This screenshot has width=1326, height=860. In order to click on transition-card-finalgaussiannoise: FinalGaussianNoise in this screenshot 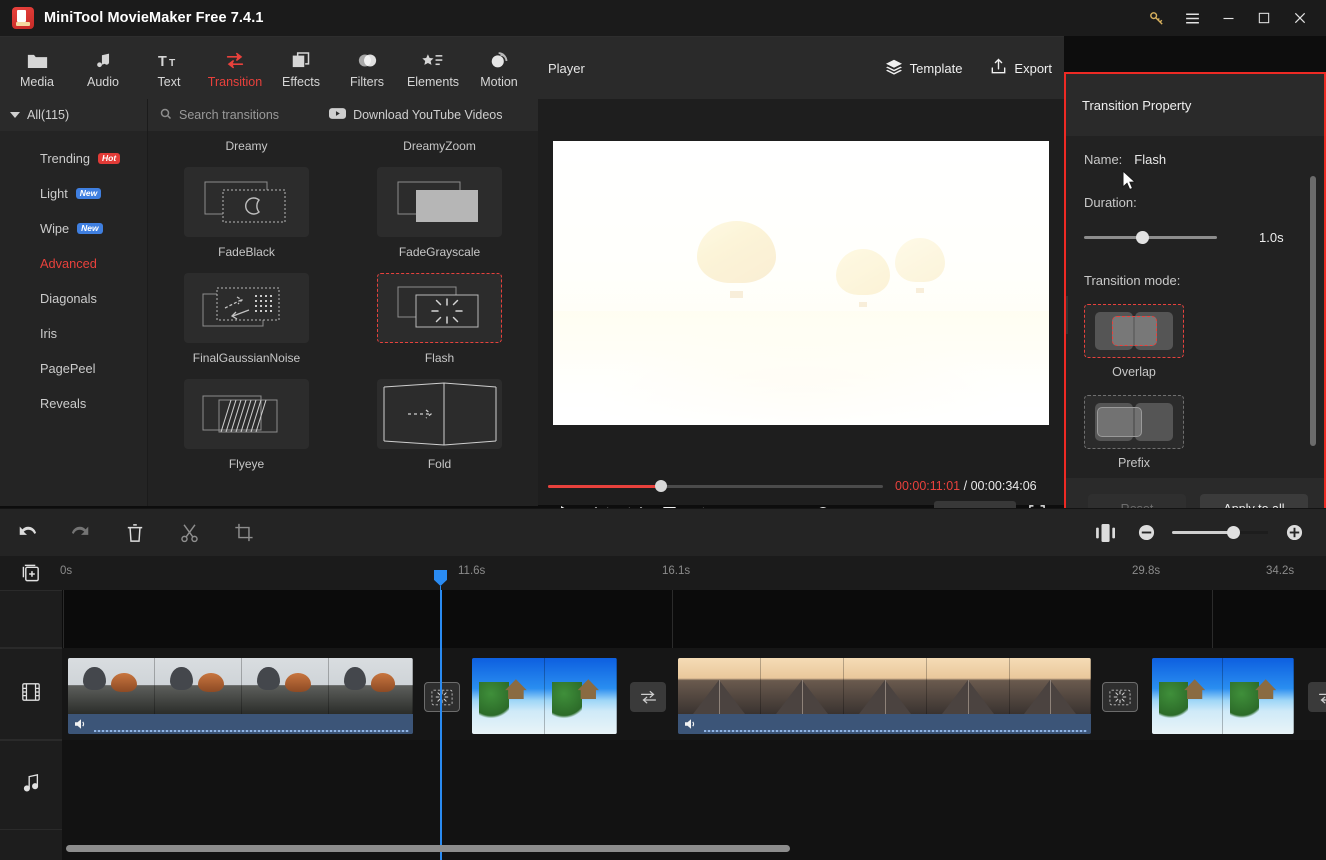, I will do `click(246, 326)`.